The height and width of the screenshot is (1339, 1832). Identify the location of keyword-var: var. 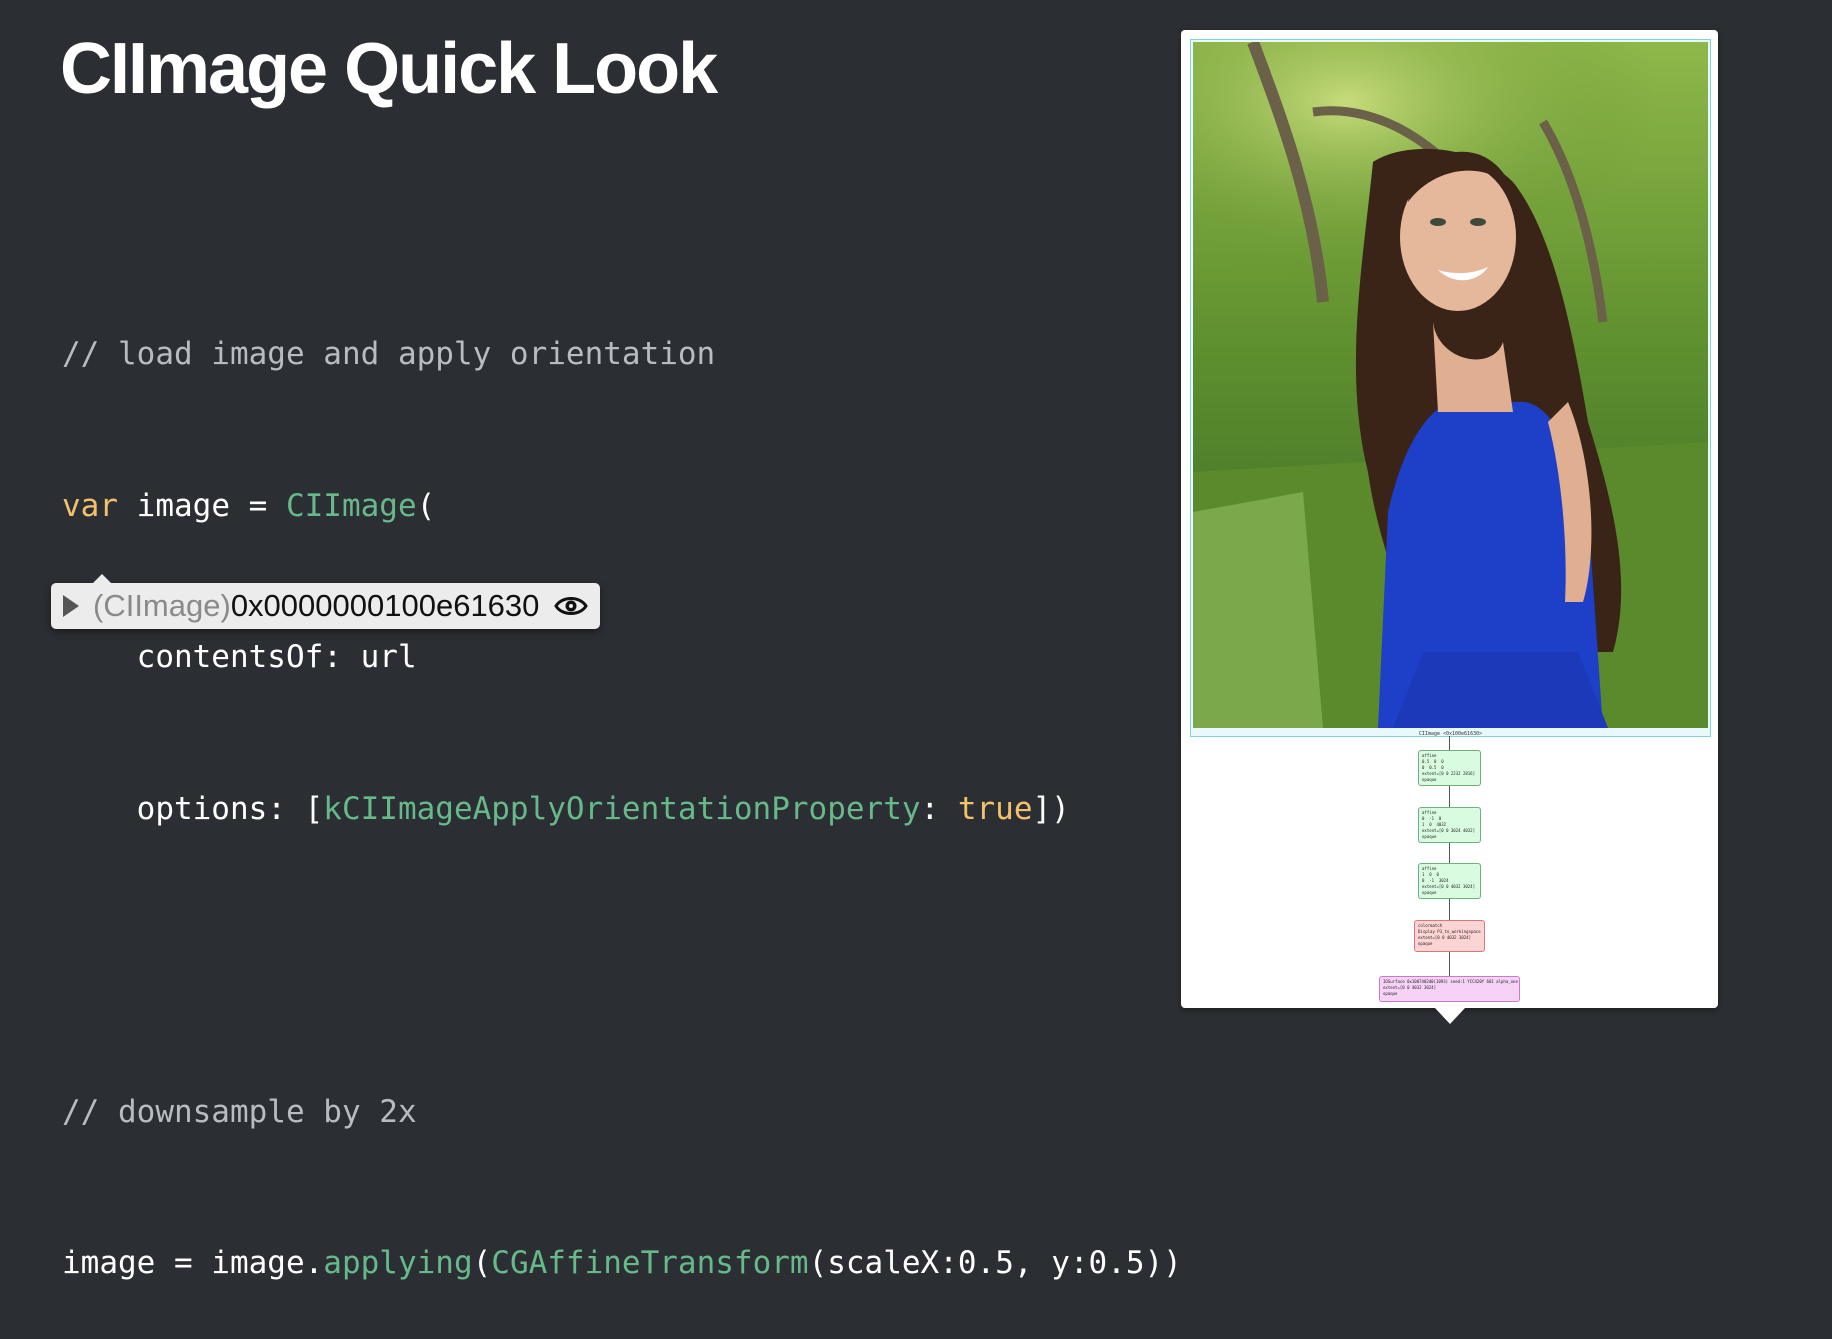
(90, 505).